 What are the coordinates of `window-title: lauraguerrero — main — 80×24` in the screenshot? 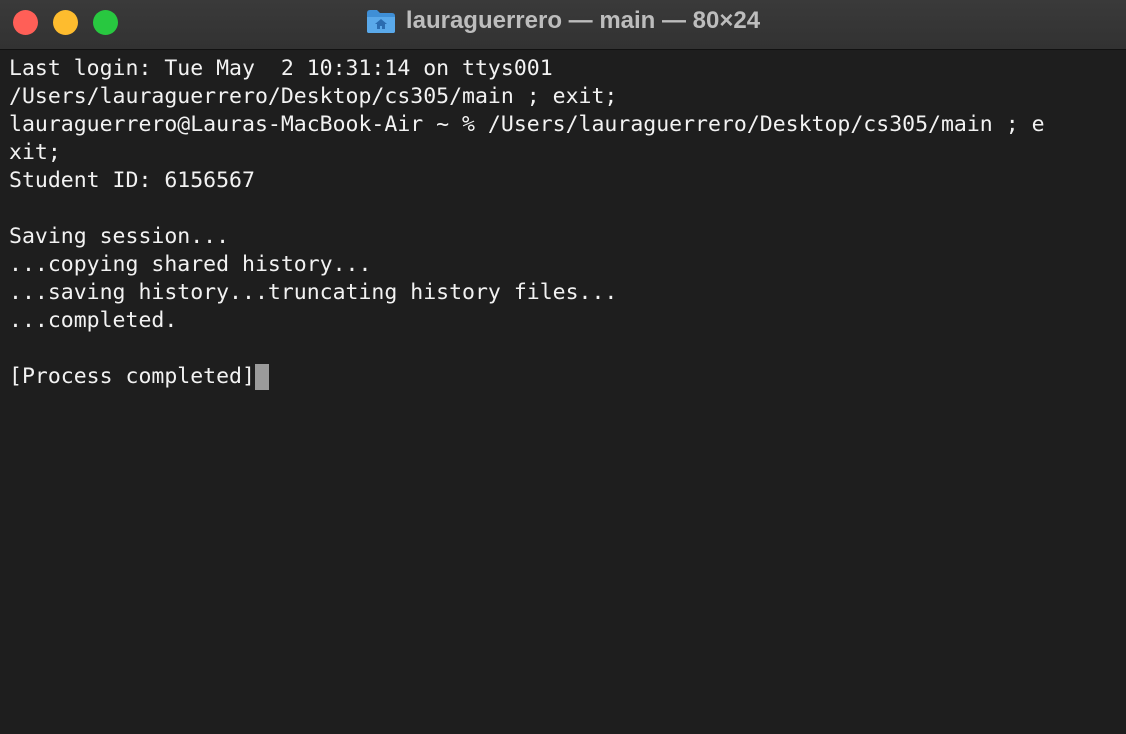 It's located at (563, 21).